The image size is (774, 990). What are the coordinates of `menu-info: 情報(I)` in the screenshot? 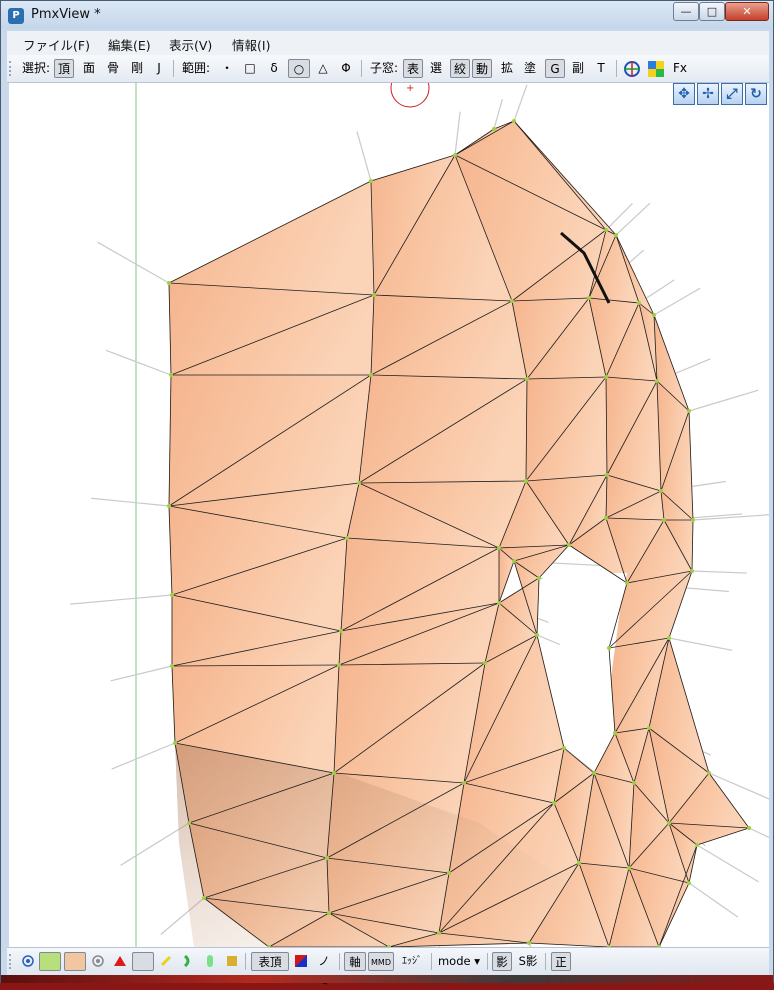 It's located at (251, 44).